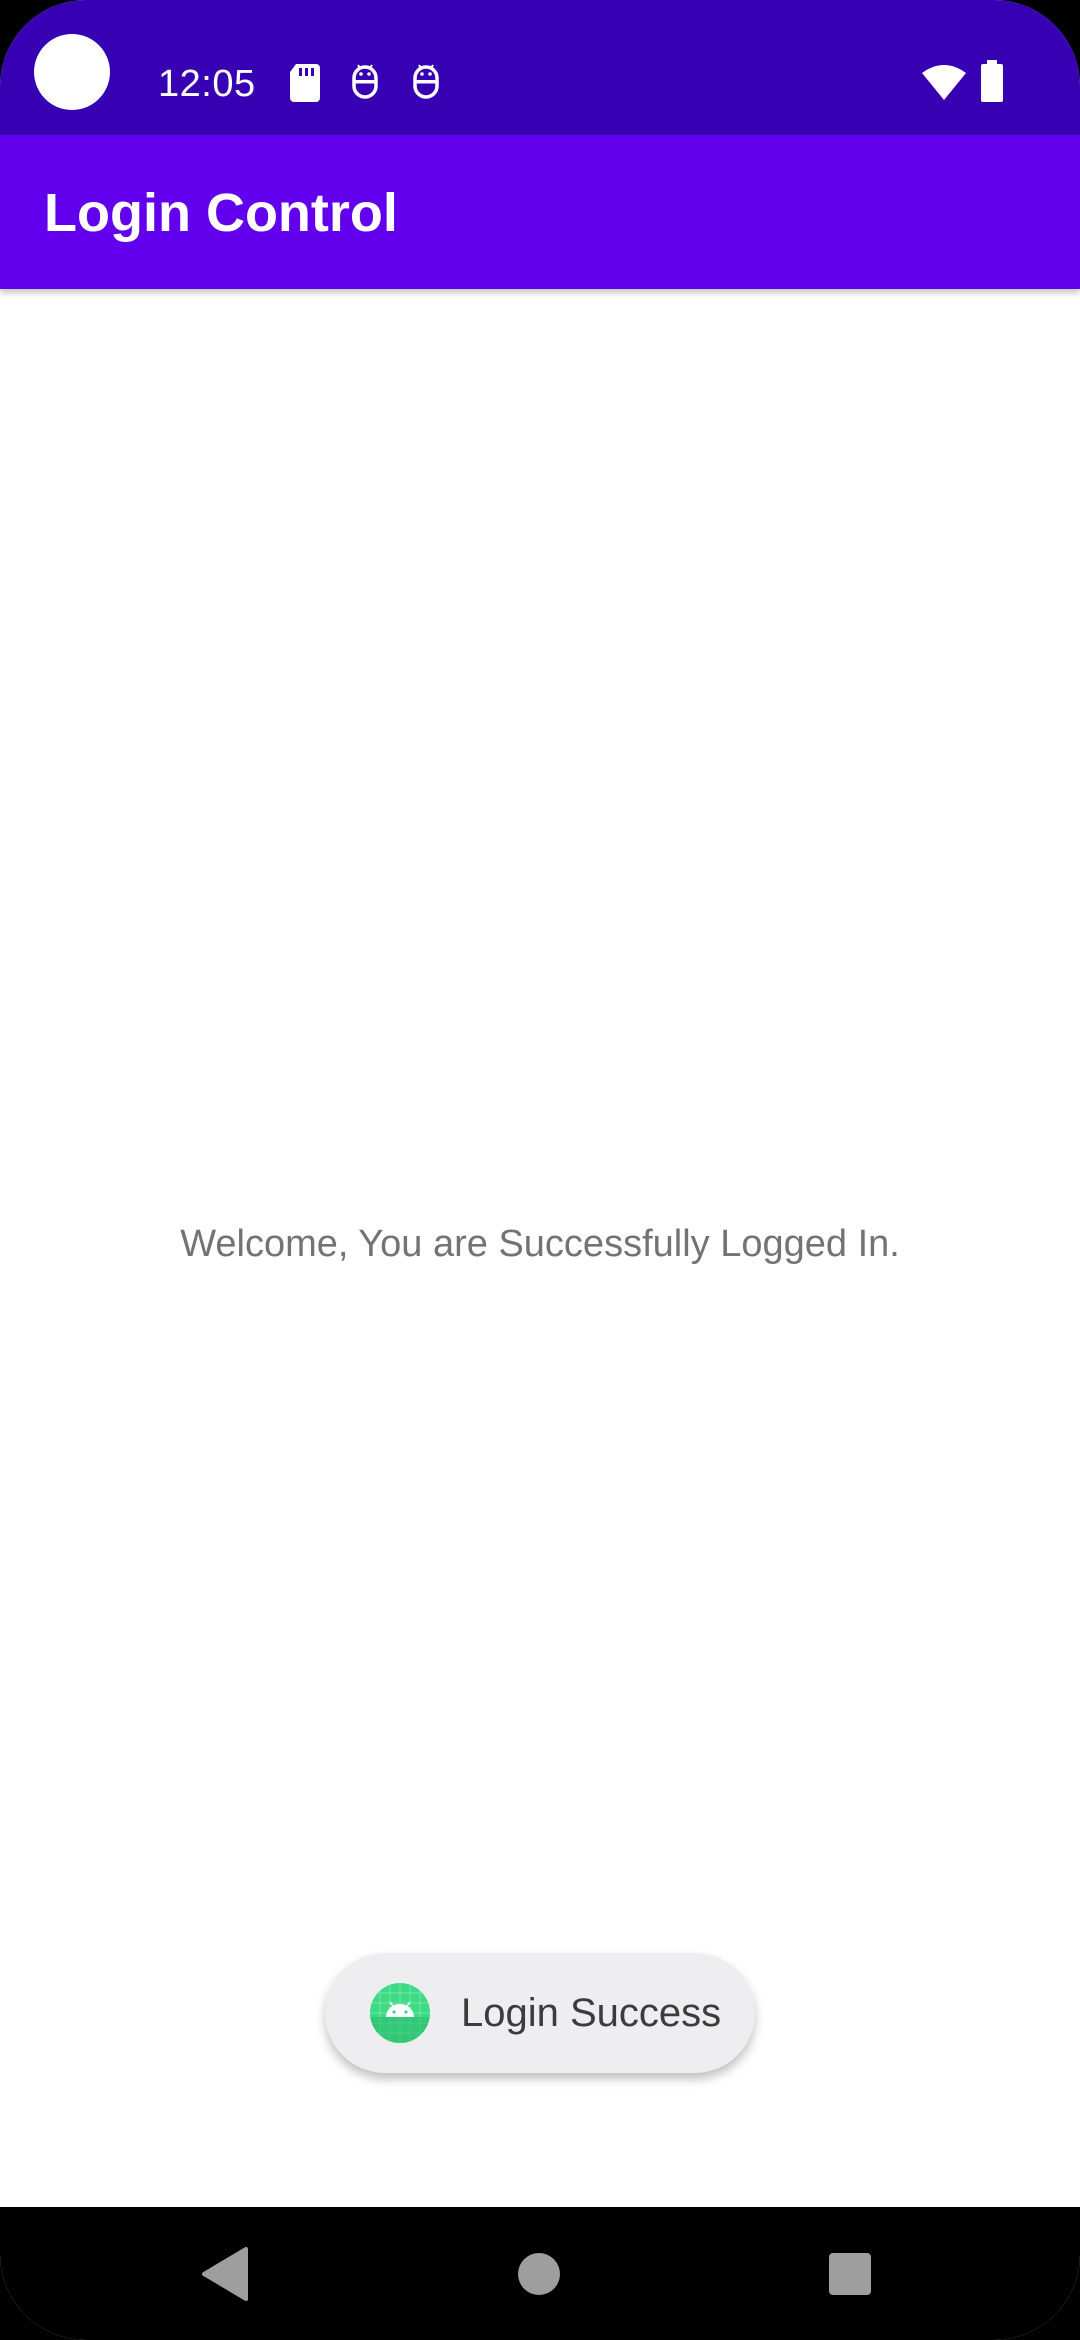 This screenshot has width=1080, height=2340. I want to click on toast-notification: Login Success, so click(540, 2013).